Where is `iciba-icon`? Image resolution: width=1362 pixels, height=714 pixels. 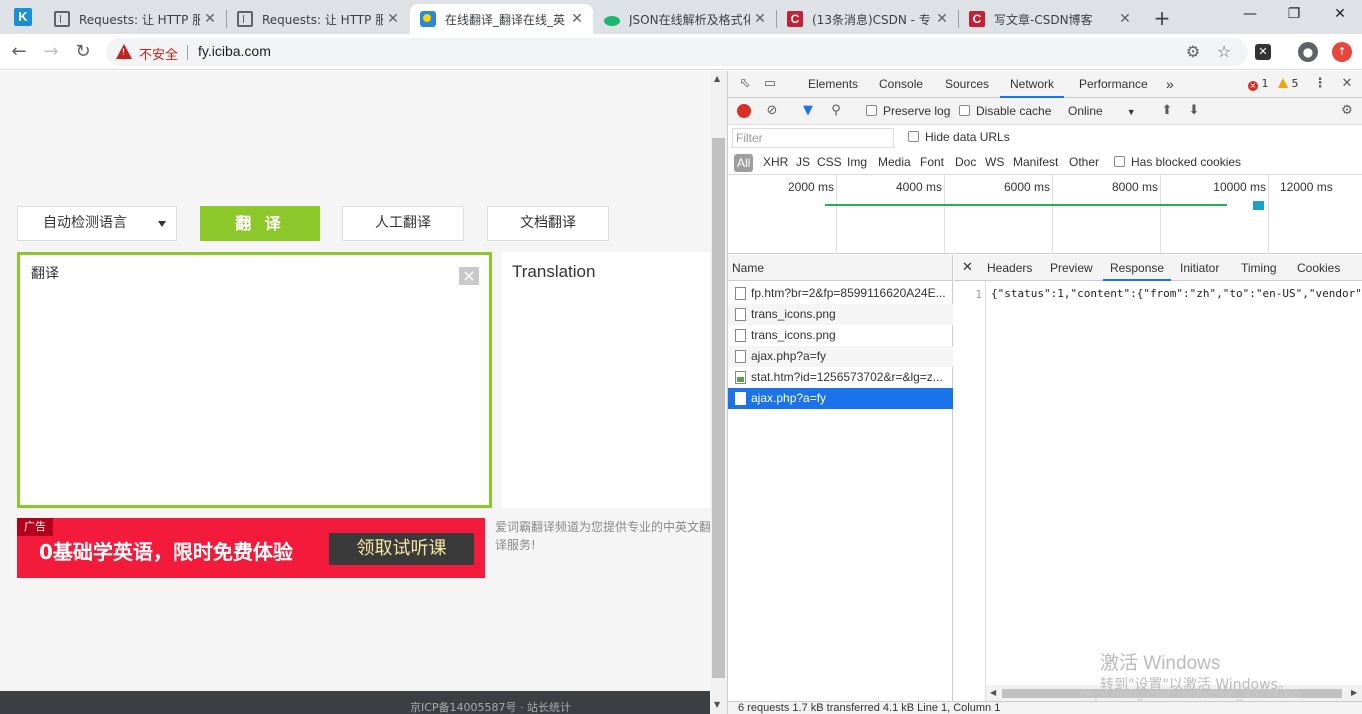
iciba-icon is located at coordinates (428, 19).